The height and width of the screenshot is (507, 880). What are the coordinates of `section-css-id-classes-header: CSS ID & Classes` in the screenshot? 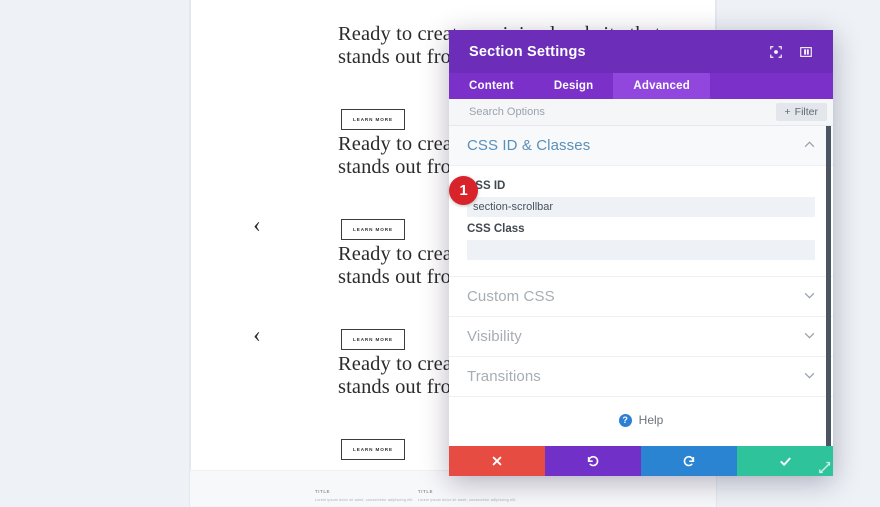 It's located at (641, 146).